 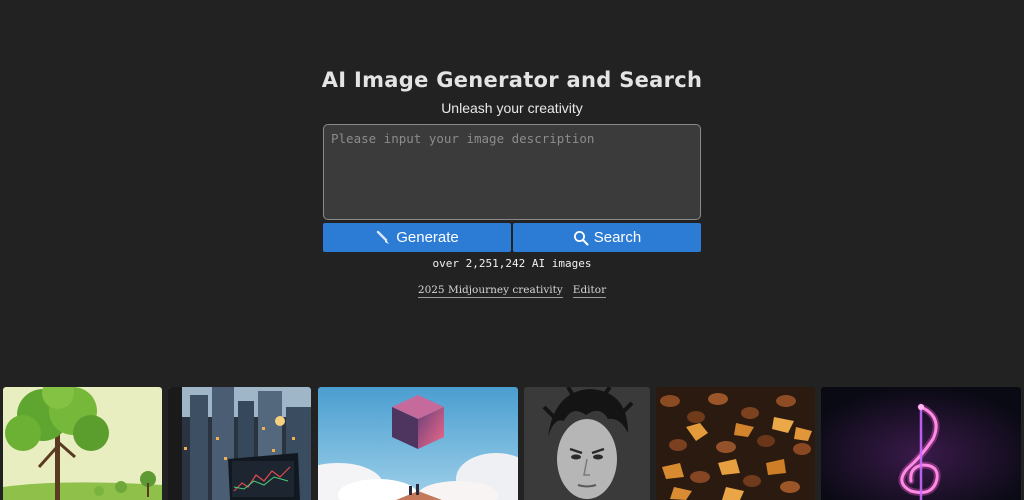 What do you see at coordinates (617, 237) in the screenshot?
I see `search-button-label: Search` at bounding box center [617, 237].